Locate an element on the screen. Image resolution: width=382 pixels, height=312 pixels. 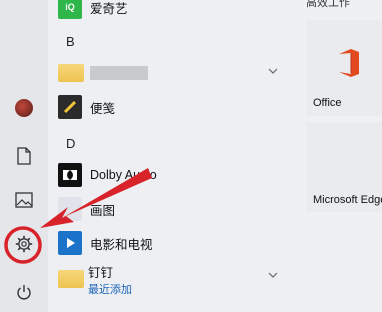
office-icon is located at coordinates (349, 63).